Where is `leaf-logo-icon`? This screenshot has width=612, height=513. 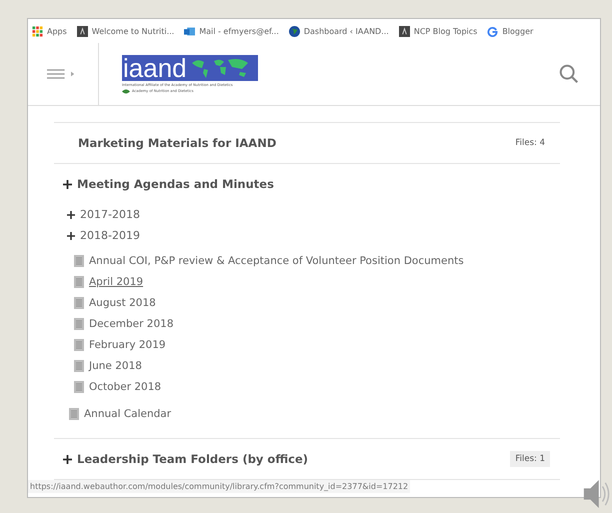 leaf-logo-icon is located at coordinates (126, 91).